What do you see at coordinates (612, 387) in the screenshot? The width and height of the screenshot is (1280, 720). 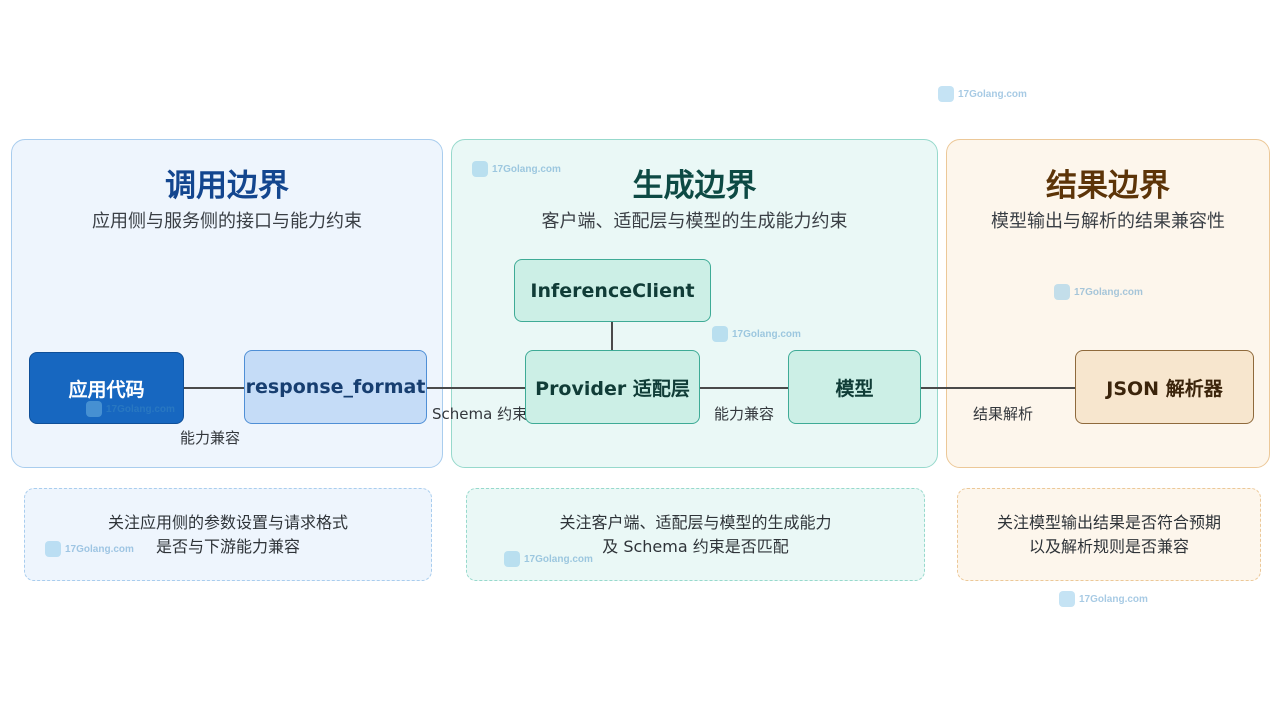 I see `provider-adapter-node: Provider 适配层` at bounding box center [612, 387].